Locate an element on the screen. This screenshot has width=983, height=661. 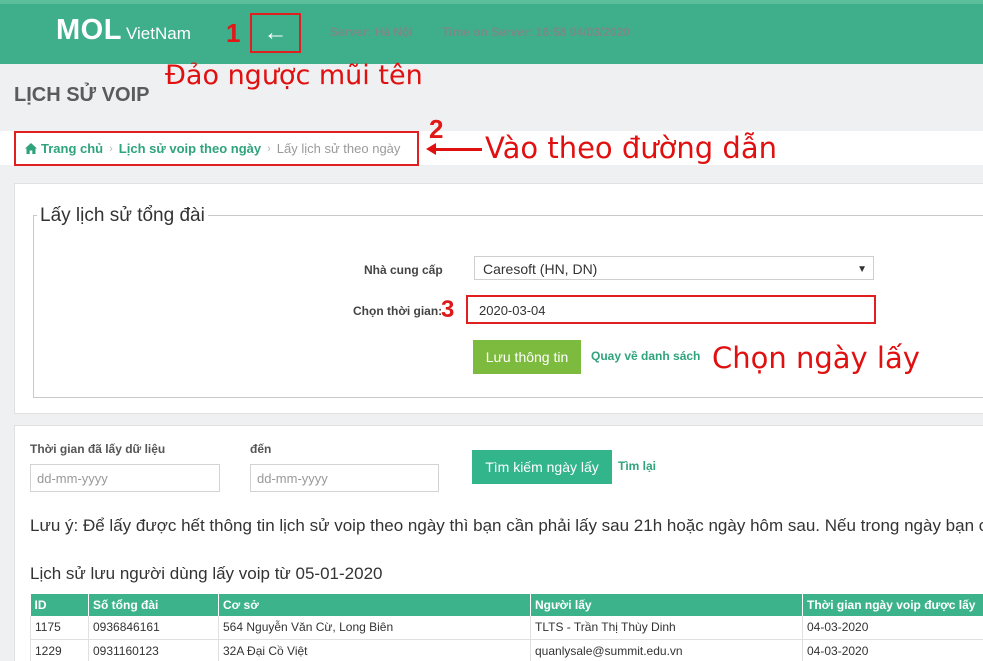
annotation-number-3: 3 is located at coordinates (448, 309).